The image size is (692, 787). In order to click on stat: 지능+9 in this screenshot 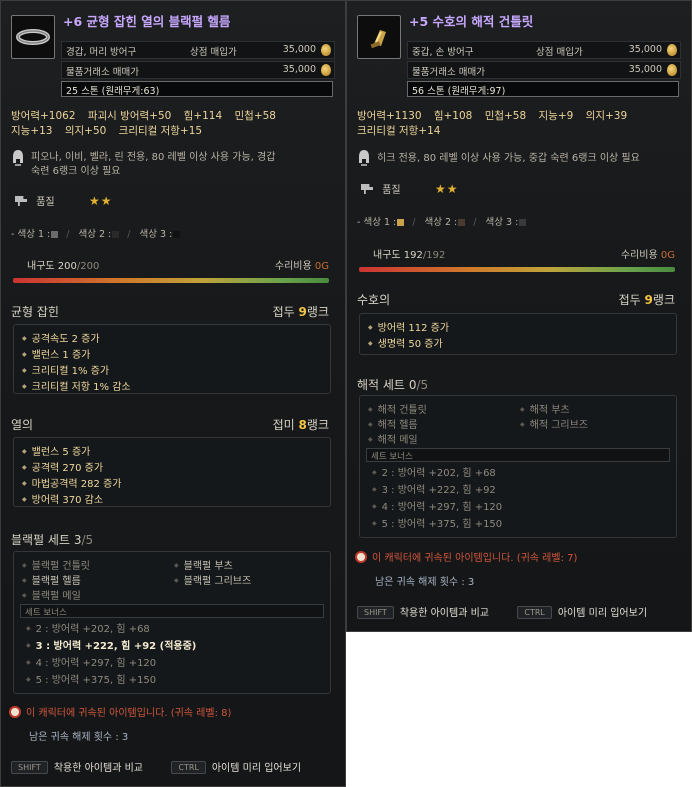, I will do `click(556, 116)`.